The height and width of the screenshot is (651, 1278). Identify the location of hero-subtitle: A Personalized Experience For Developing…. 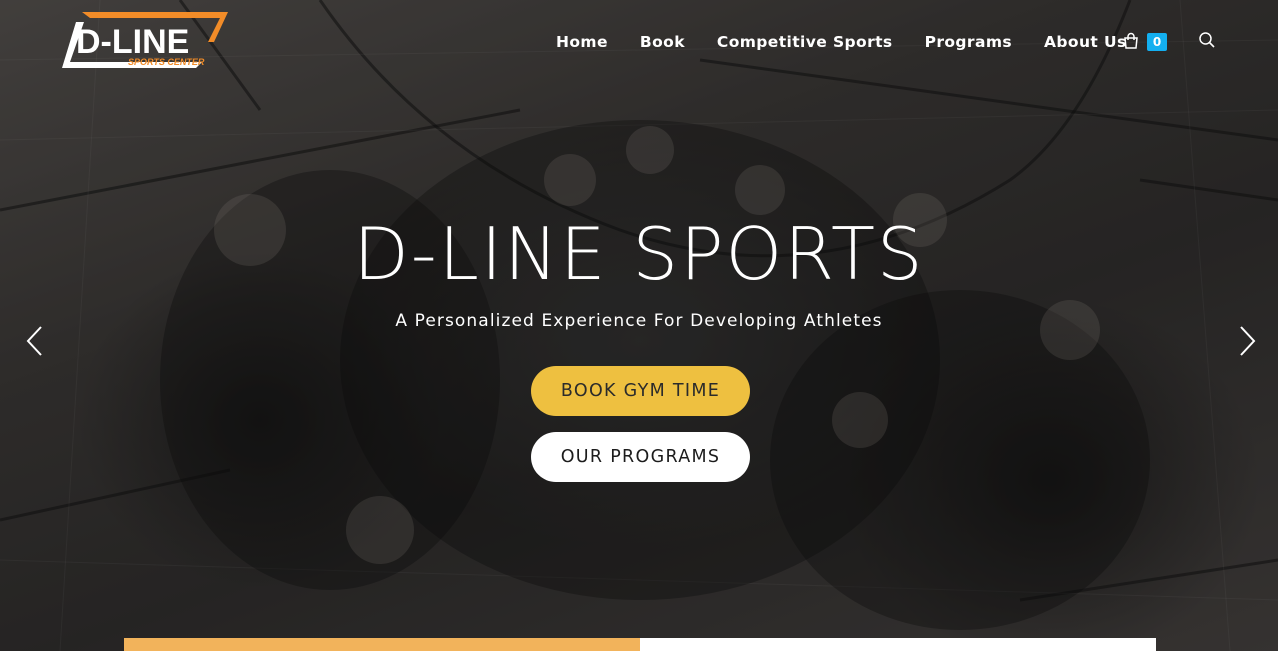
(639, 321).